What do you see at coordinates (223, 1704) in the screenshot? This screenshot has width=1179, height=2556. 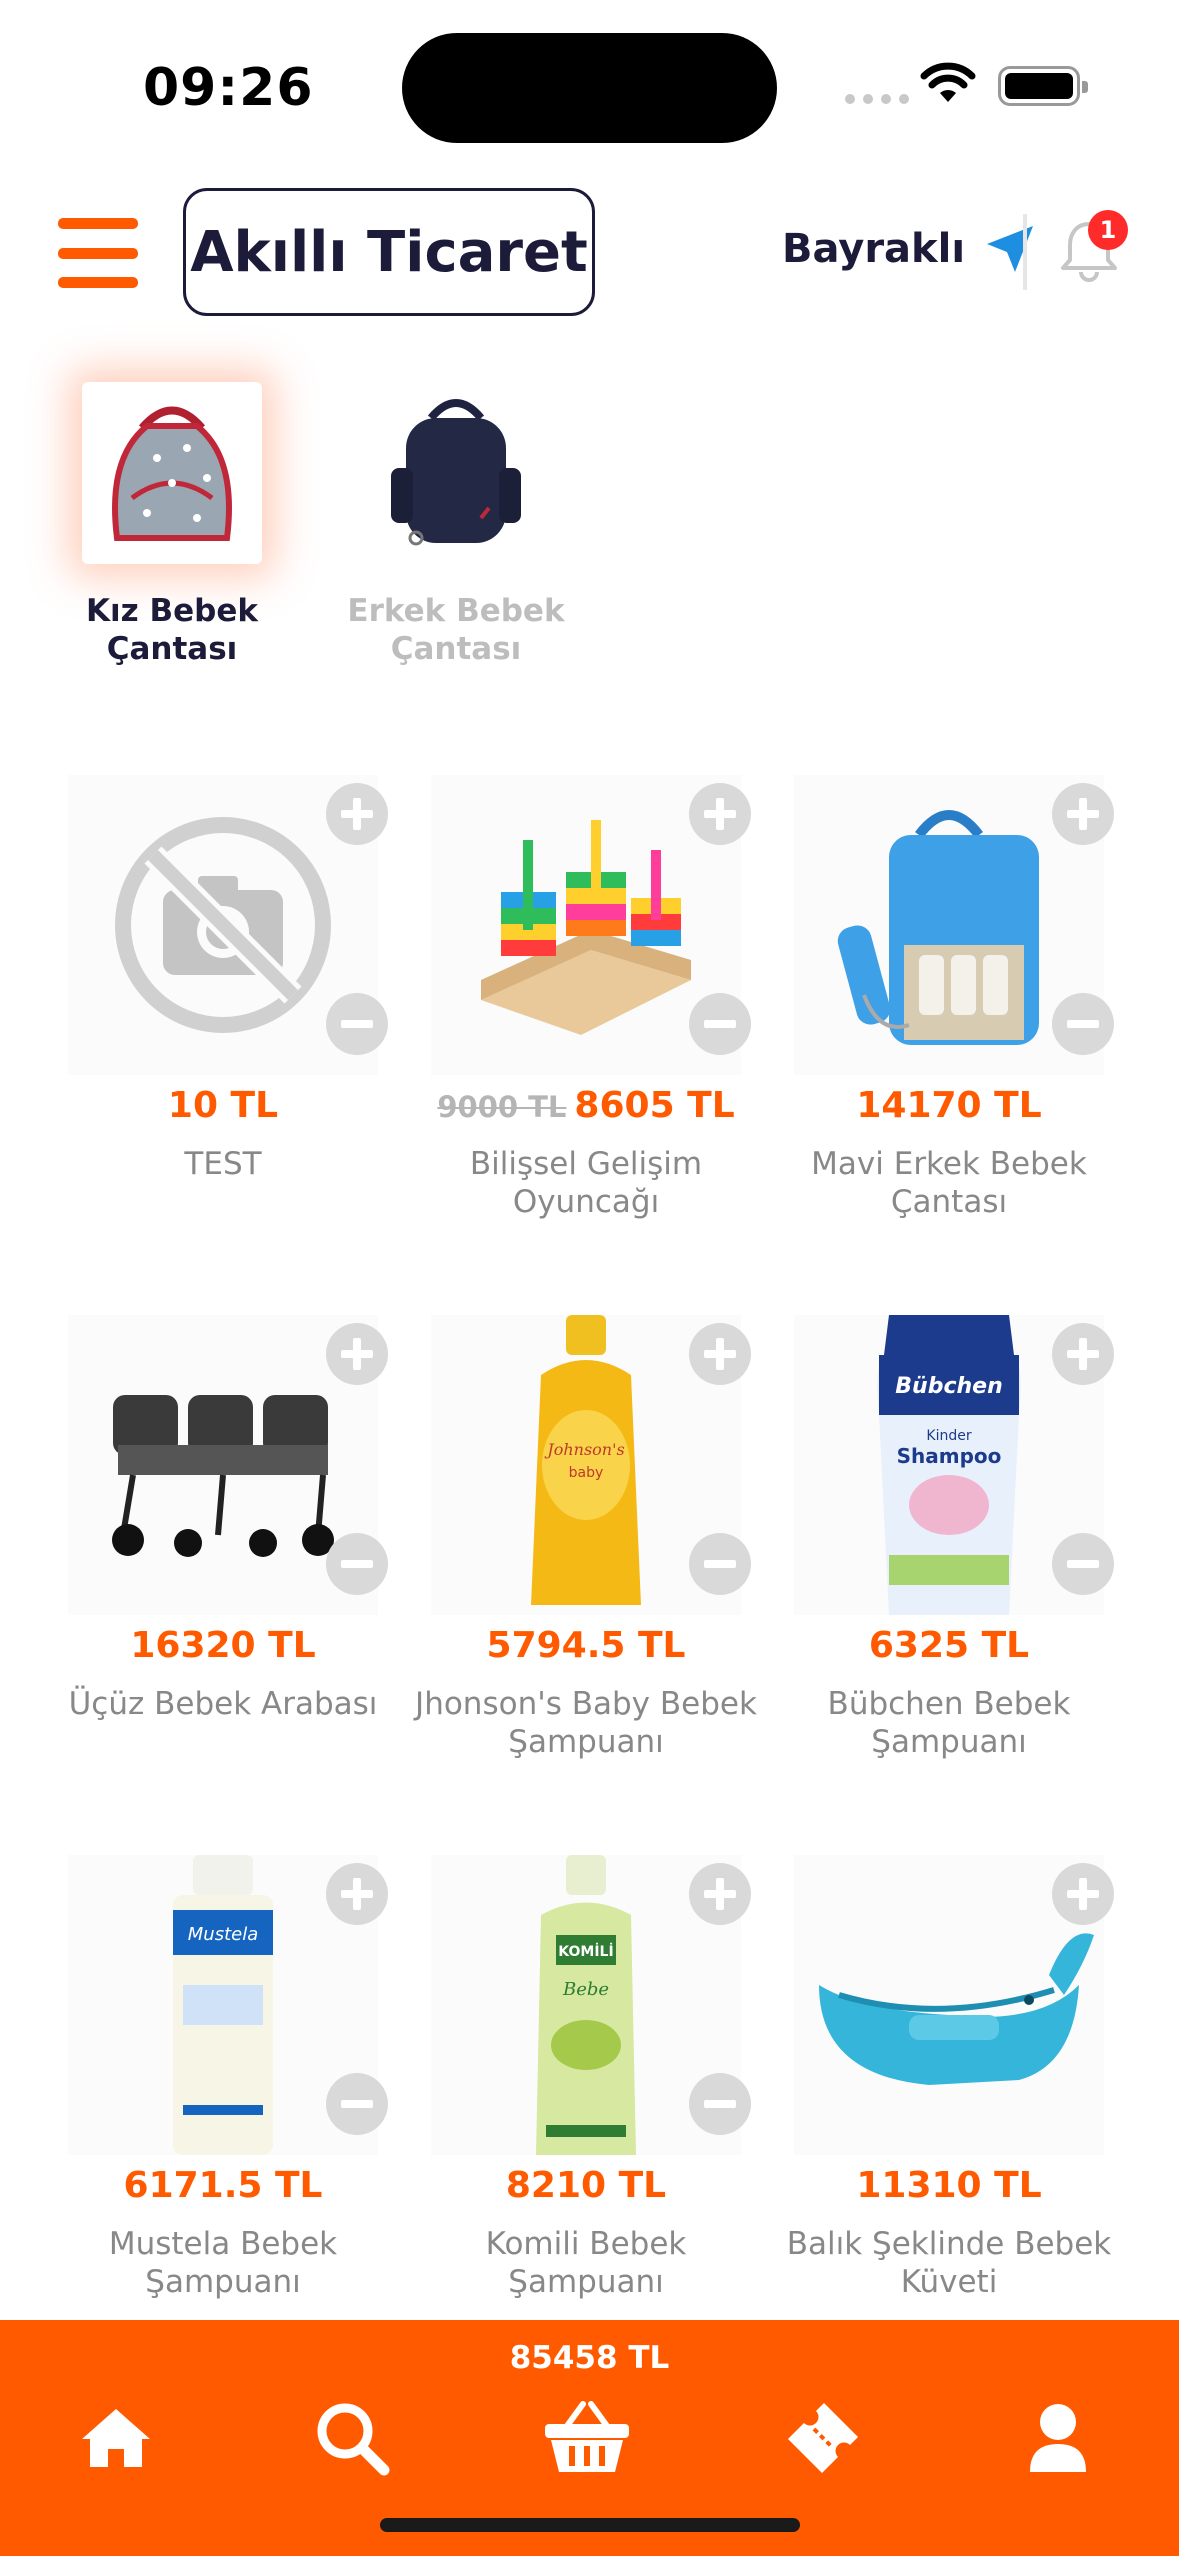 I see `product-name: Üçüz Bebek Arabası` at bounding box center [223, 1704].